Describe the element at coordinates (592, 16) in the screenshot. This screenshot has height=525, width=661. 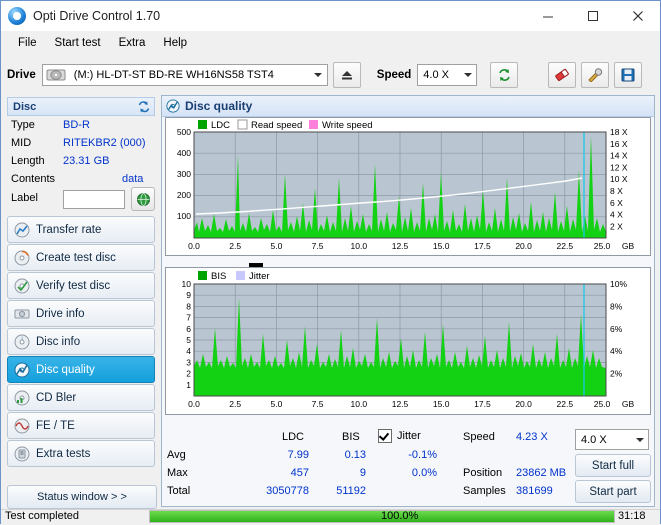
I see `maximize-icon` at that location.